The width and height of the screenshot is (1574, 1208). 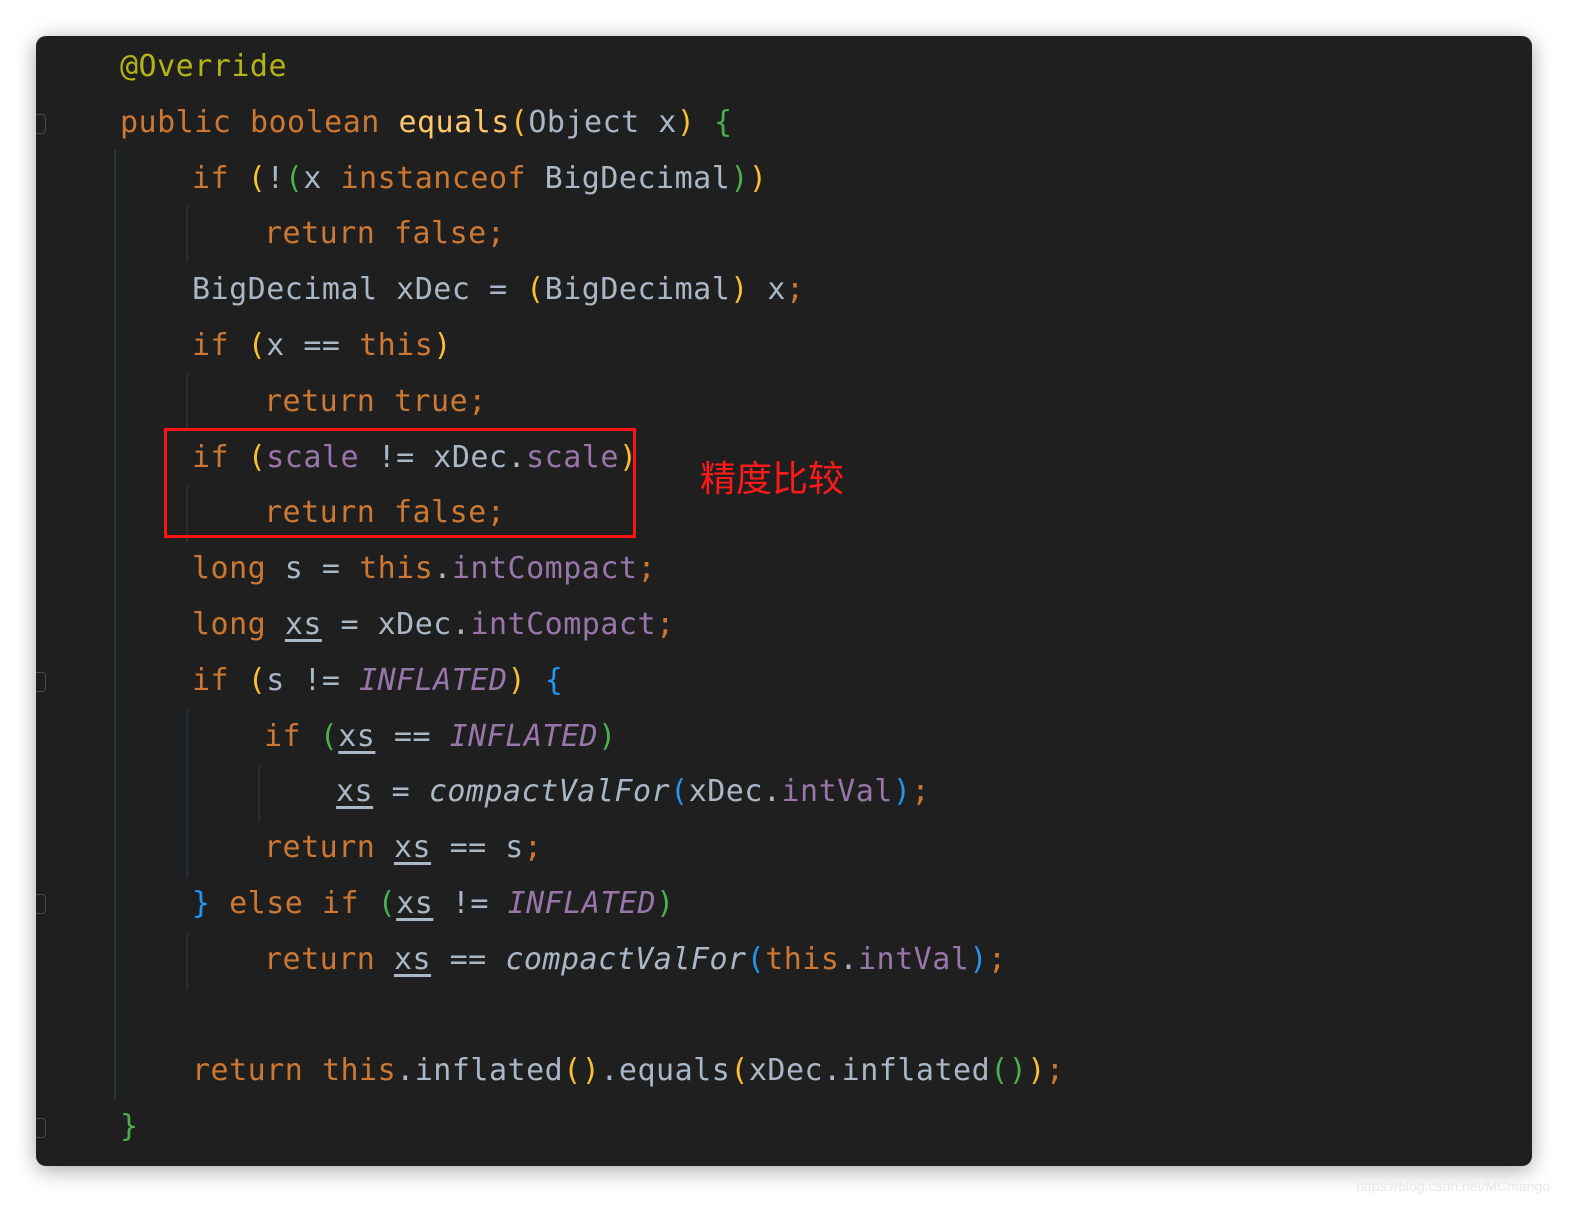 I want to click on code-token: equals, so click(x=454, y=122).